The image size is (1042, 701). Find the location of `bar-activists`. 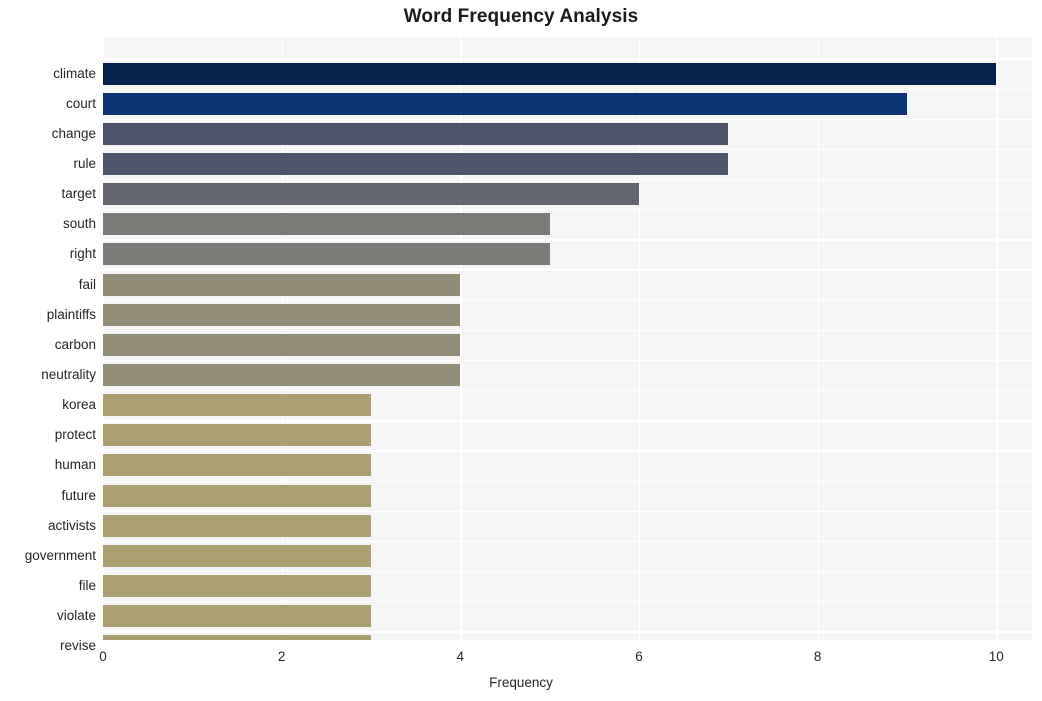

bar-activists is located at coordinates (237, 525).